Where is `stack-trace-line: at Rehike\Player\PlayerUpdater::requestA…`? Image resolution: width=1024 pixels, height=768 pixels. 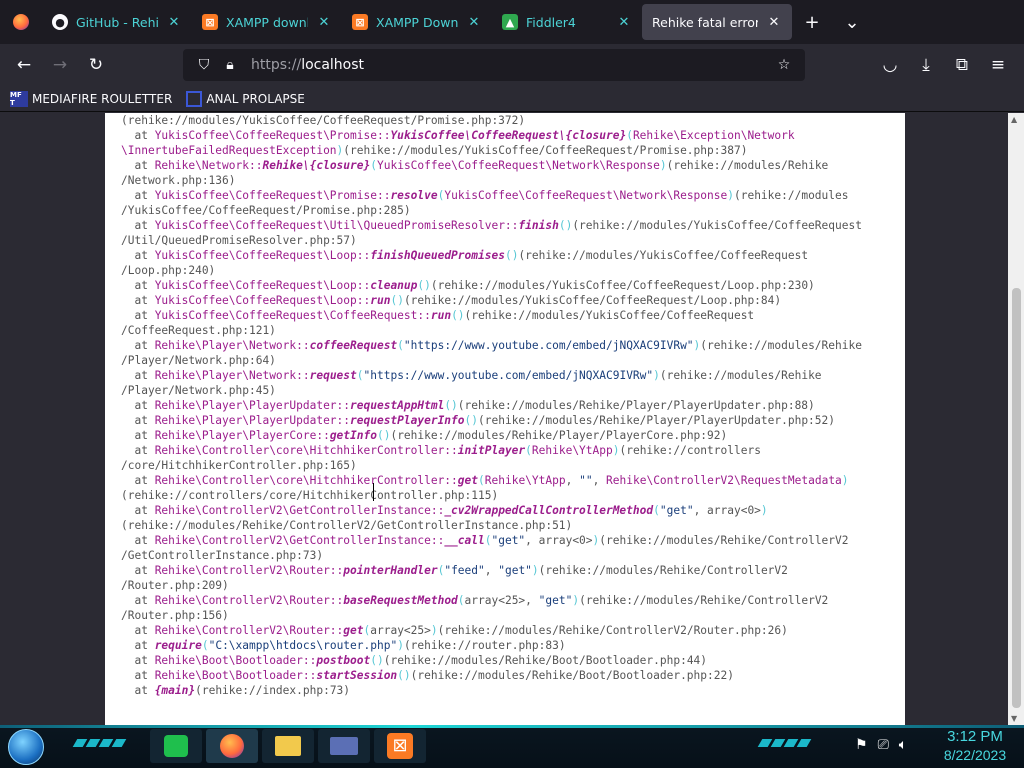 stack-trace-line: at Rehike\Player\PlayerUpdater::requestA… is located at coordinates (511, 405).